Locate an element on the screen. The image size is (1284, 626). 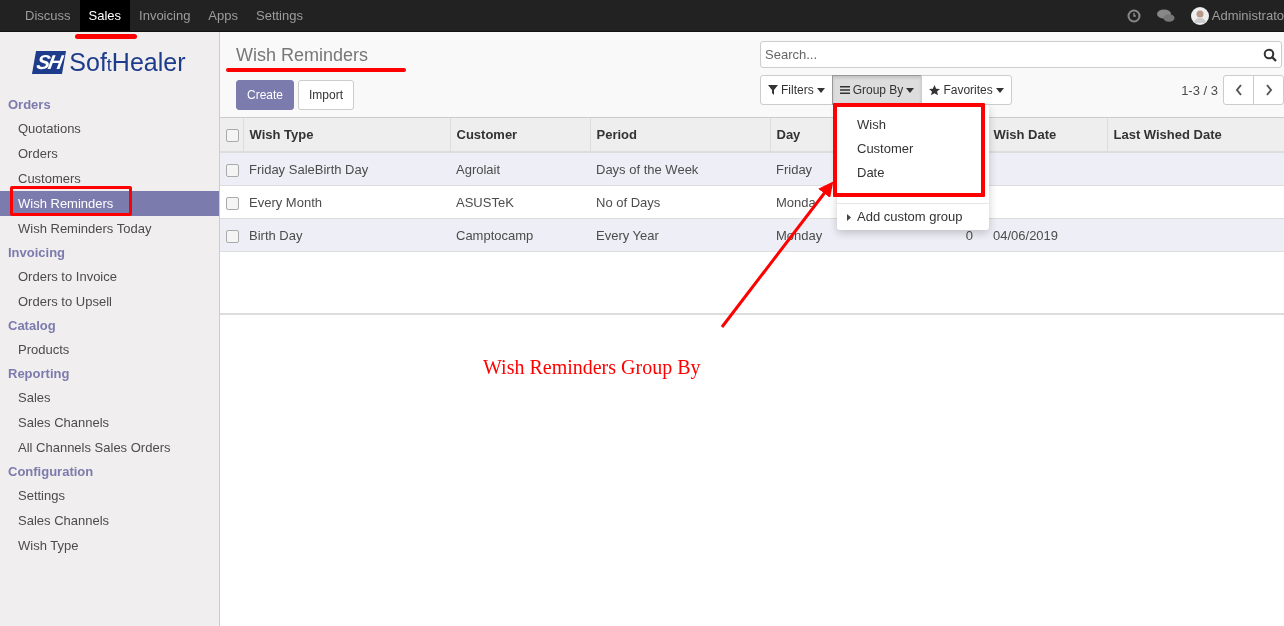
chevron-right-icon is located at coordinates (1268, 90).